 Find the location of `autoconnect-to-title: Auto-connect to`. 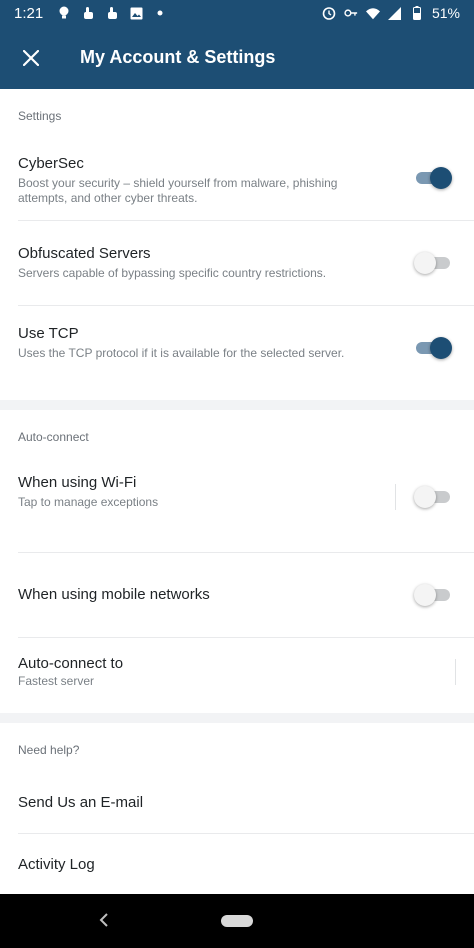

autoconnect-to-title: Auto-connect to is located at coordinates (71, 663).